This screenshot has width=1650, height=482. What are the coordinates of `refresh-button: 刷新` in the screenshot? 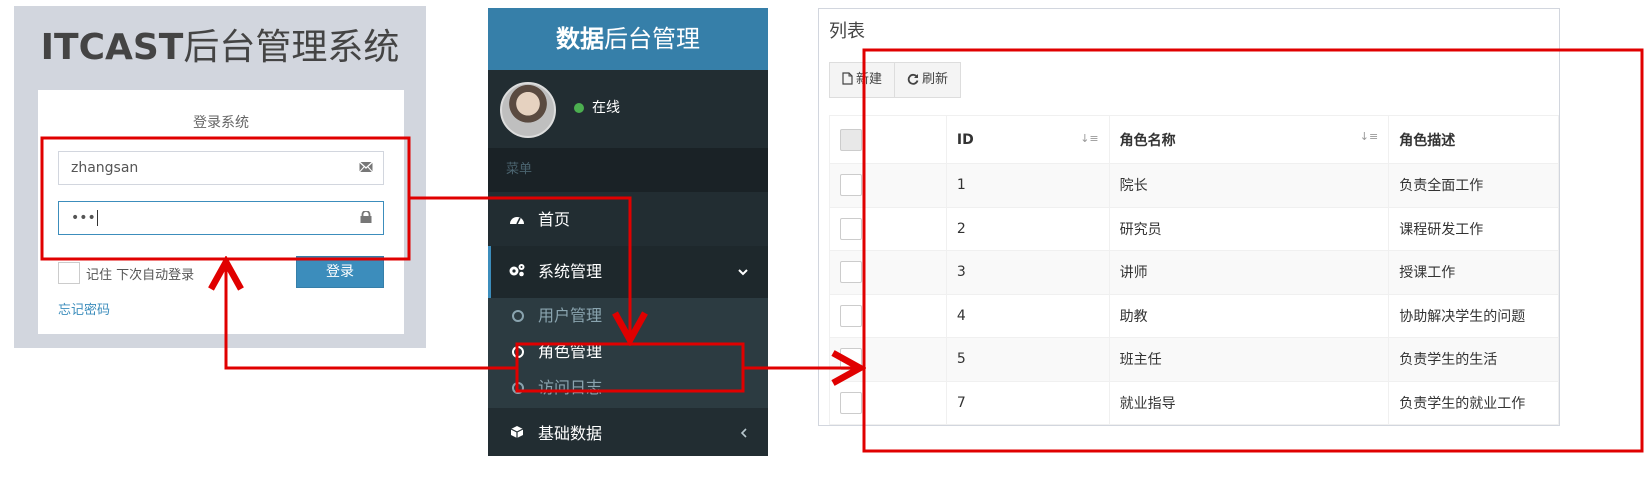 It's located at (927, 80).